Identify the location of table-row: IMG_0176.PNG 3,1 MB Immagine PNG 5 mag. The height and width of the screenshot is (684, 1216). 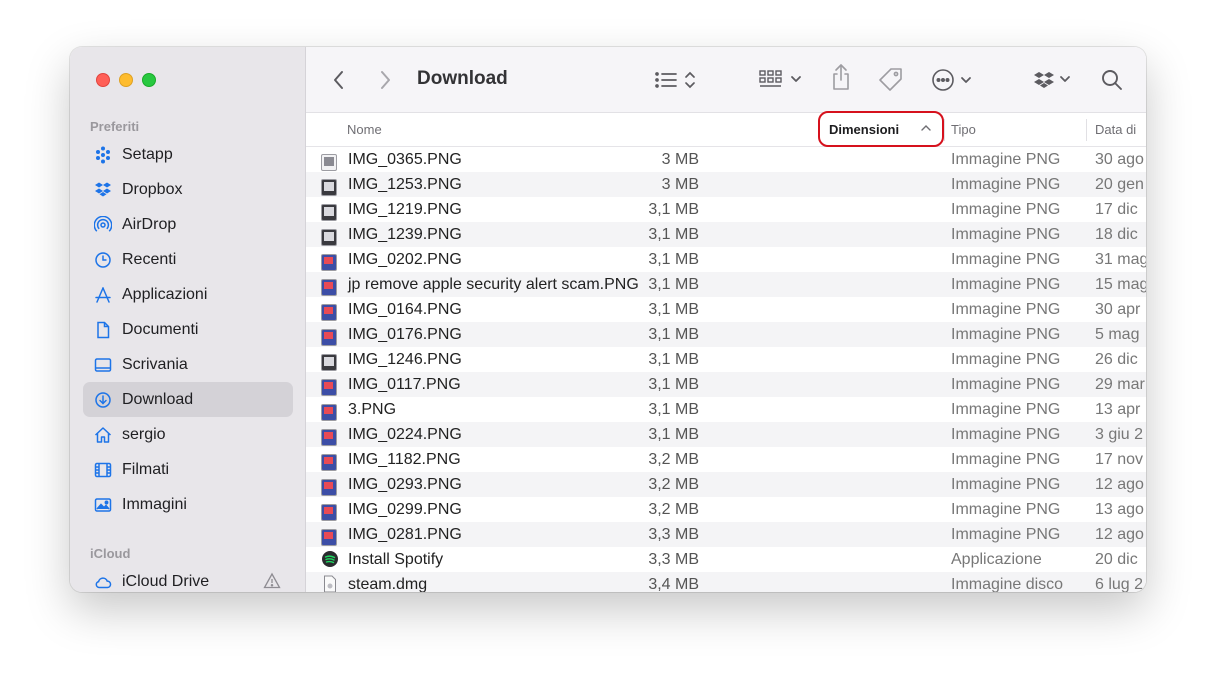
(726, 334).